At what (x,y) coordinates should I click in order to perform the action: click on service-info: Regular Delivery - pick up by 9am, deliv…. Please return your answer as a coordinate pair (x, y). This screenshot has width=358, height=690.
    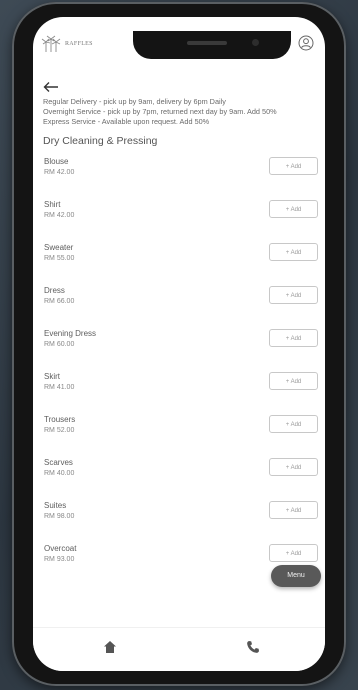
    Looking at the image, I should click on (179, 112).